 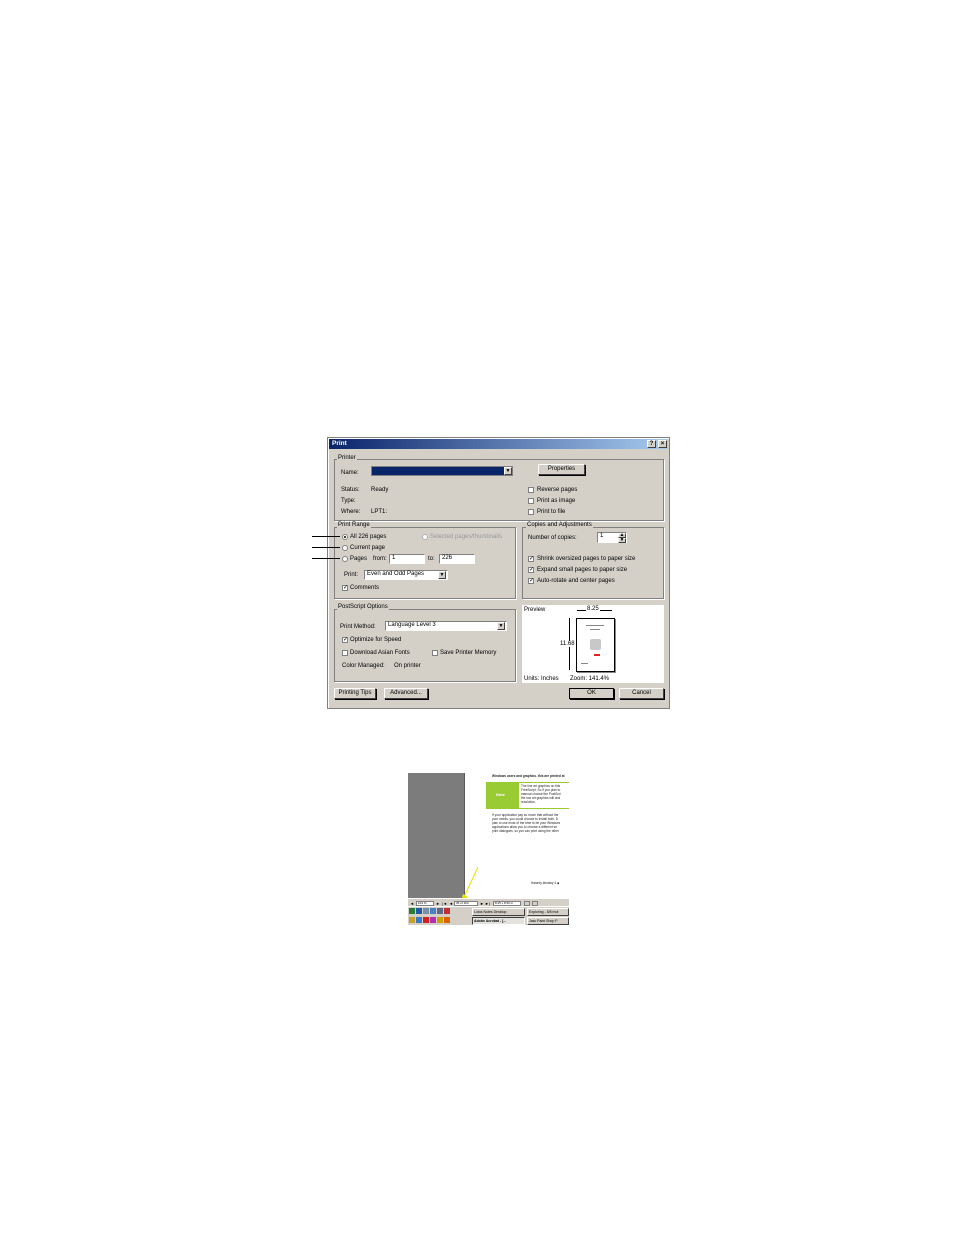 What do you see at coordinates (662, 444) in the screenshot?
I see `close-icon: ×` at bounding box center [662, 444].